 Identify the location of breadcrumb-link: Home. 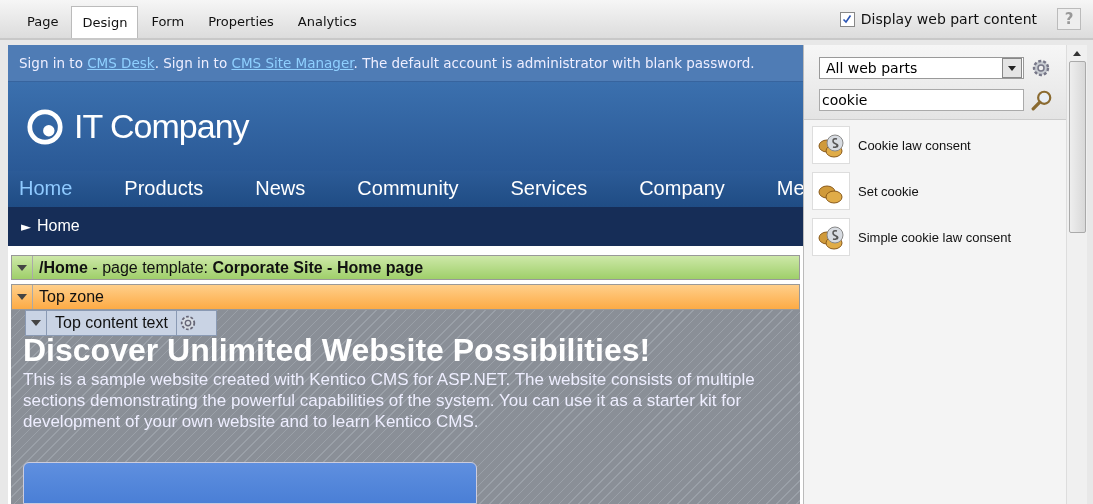
(58, 226).